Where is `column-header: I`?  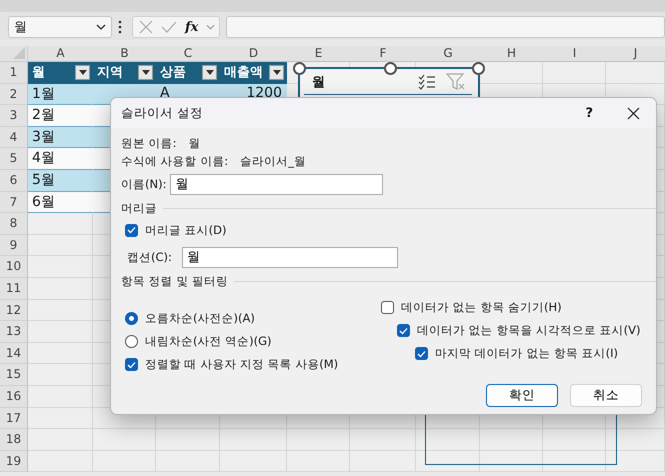 column-header: I is located at coordinates (575, 54).